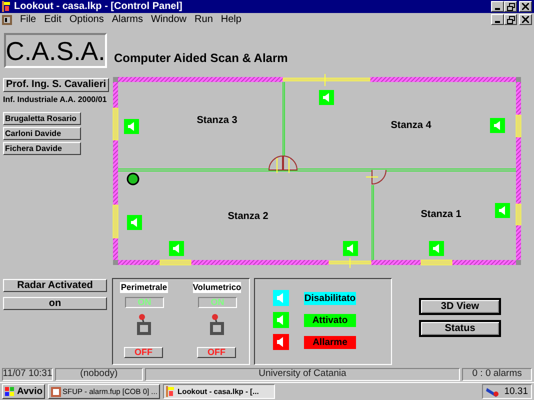 The image size is (534, 400). I want to click on menu-item: Edit, so click(53, 19).